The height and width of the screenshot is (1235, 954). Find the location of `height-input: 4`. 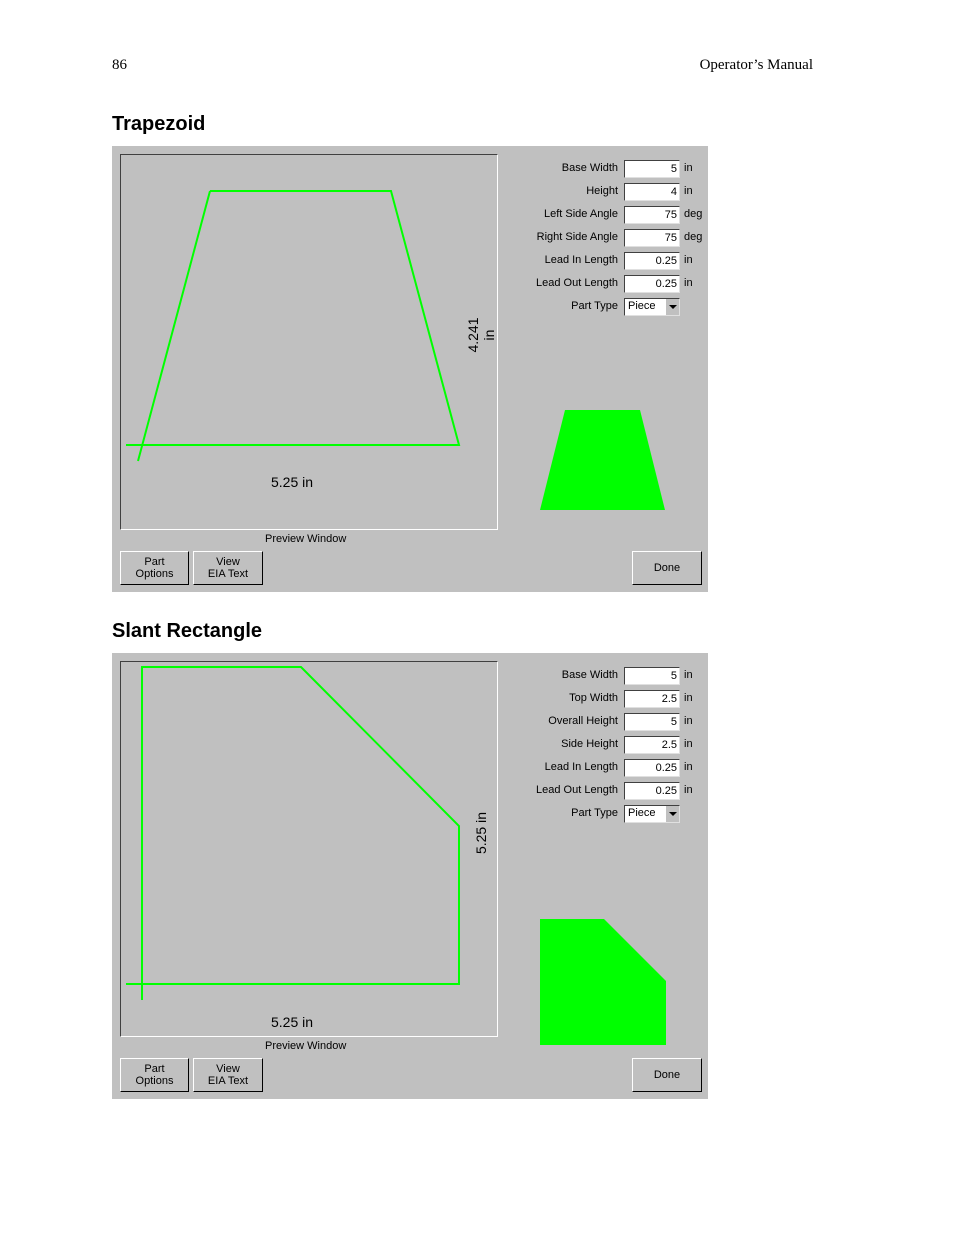

height-input: 4 is located at coordinates (652, 192).